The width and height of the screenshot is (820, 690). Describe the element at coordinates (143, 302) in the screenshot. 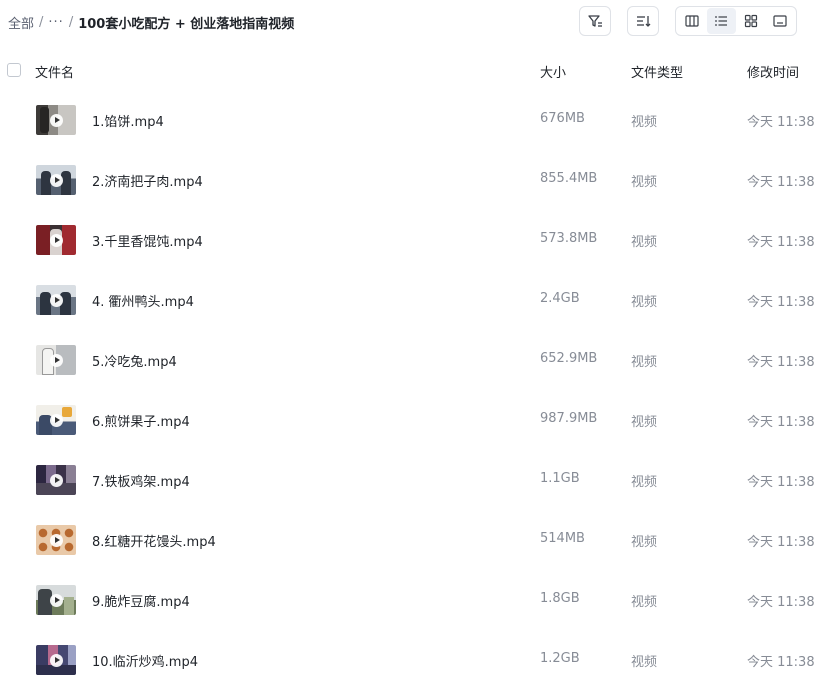

I see `file-name: 4. 衢州鸭头.mp4` at that location.